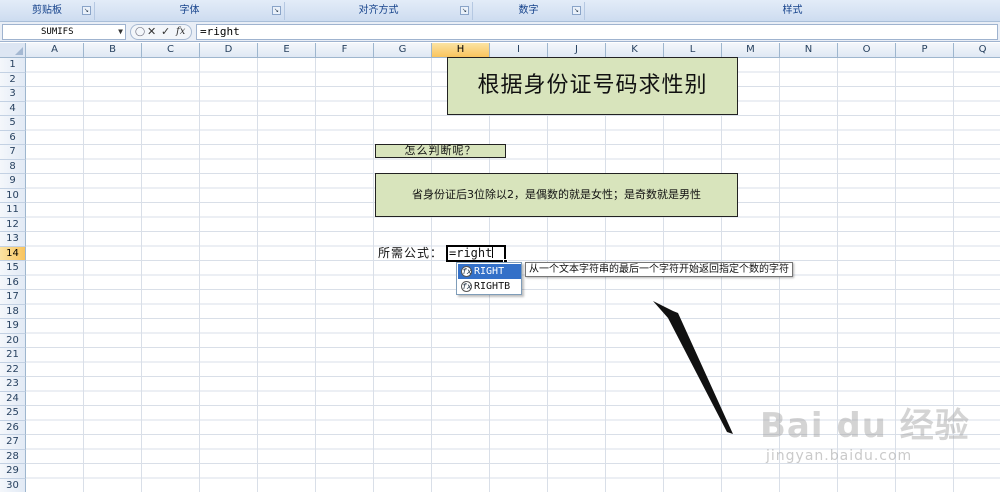 The width and height of the screenshot is (1000, 492). I want to click on arrow-shape, so click(693, 367).